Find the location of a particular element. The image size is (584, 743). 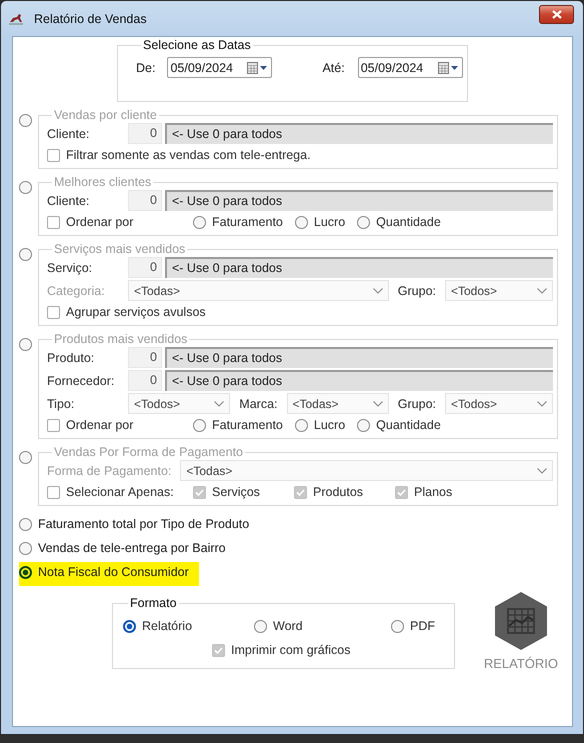

field-label: Marca: is located at coordinates (258, 403).